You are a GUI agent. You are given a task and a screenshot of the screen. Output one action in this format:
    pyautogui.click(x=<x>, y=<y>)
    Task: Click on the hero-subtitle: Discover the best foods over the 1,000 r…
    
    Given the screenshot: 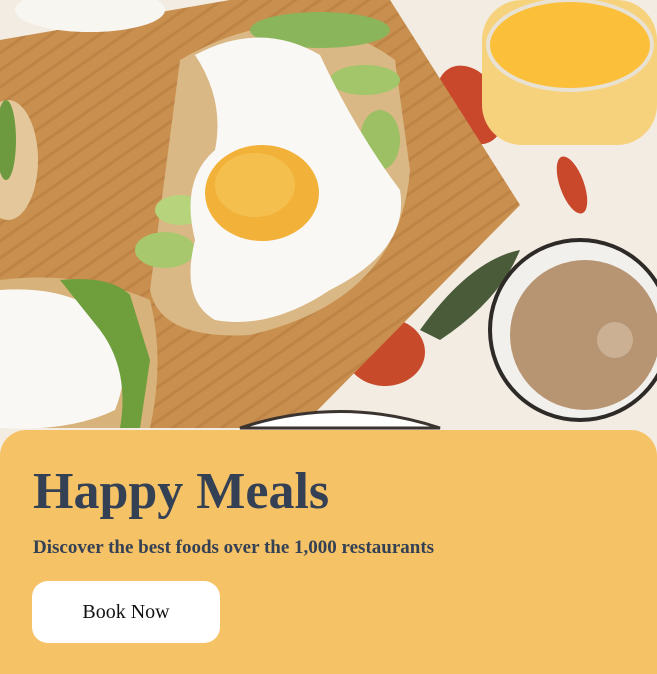 What is the action you would take?
    pyautogui.click(x=234, y=547)
    